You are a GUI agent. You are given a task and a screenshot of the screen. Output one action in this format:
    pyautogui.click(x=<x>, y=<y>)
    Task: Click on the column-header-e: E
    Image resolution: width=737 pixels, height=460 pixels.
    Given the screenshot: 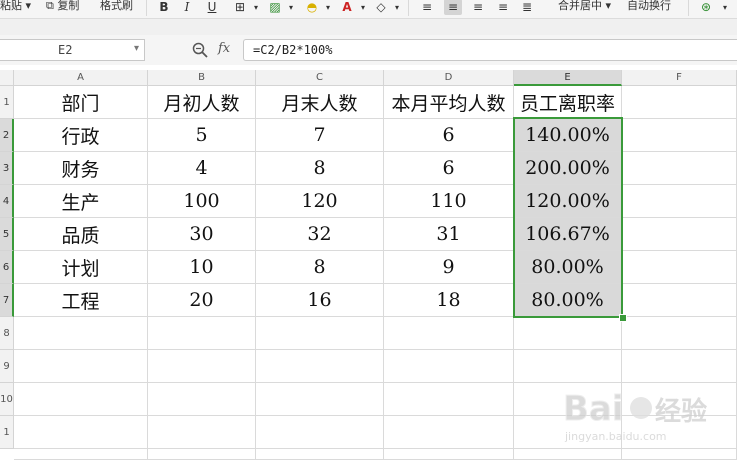 What is the action you would take?
    pyautogui.click(x=568, y=78)
    